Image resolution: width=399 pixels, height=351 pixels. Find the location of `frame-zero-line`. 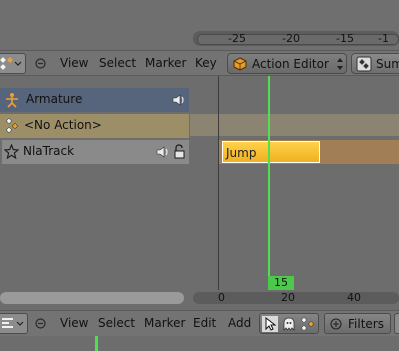

frame-zero-line is located at coordinates (218, 183).